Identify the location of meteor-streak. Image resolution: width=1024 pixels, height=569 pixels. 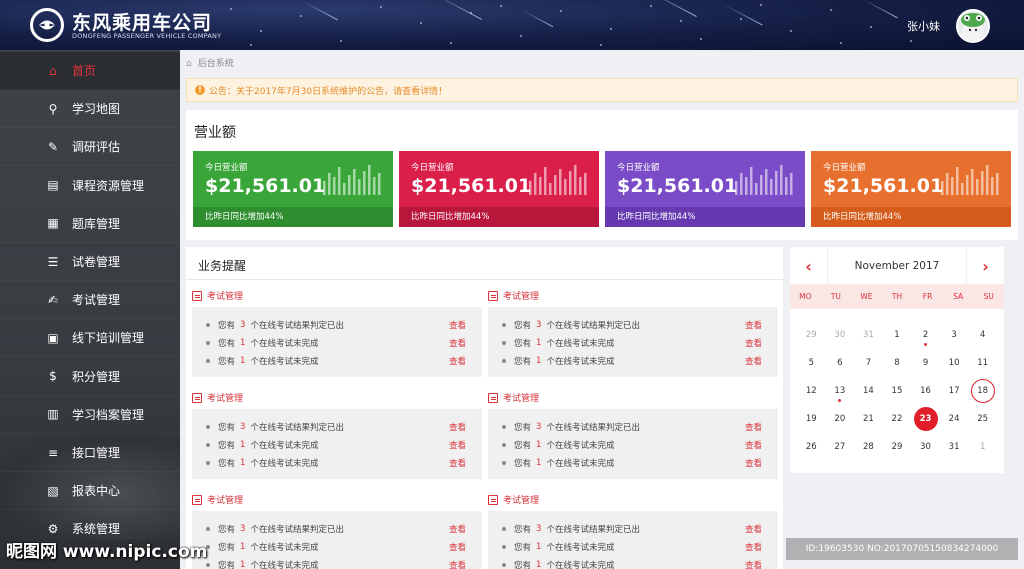
(742, 14).